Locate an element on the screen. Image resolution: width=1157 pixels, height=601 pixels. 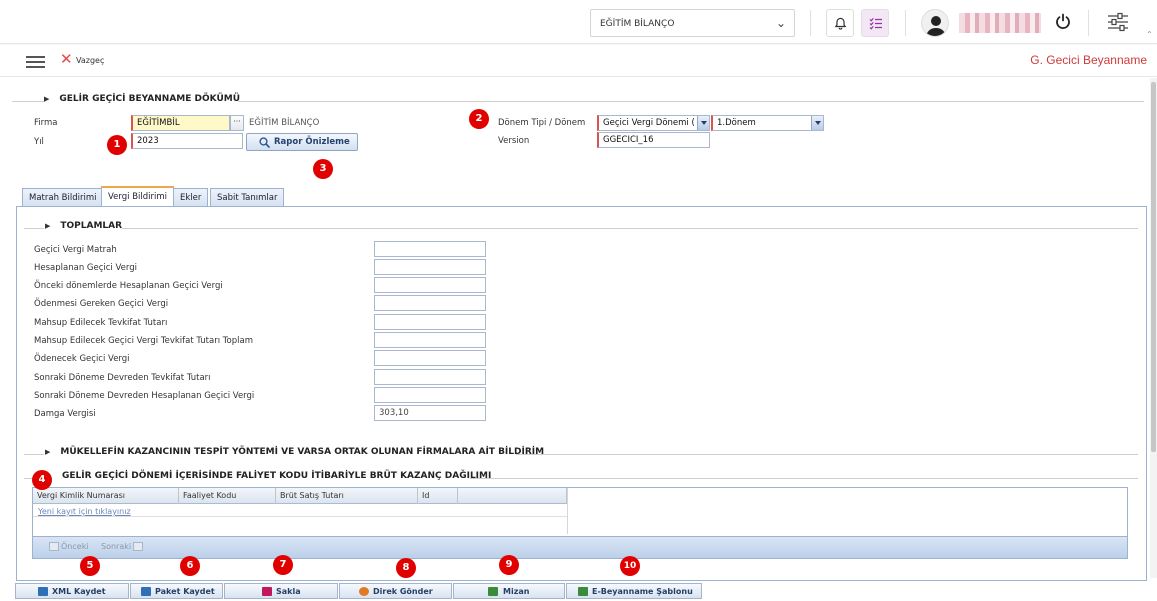
annotation-badge: 6 is located at coordinates (190, 566).